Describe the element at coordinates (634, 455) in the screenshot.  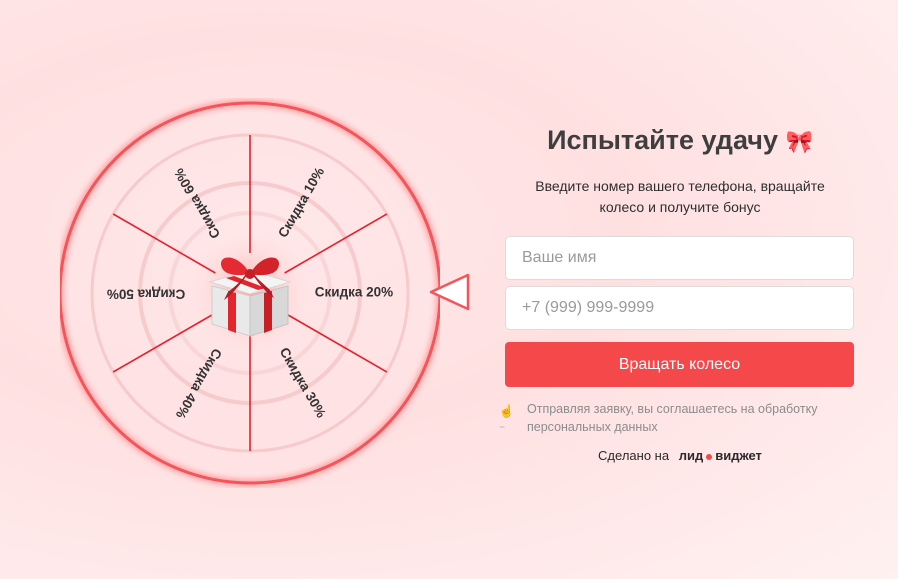
I see `made-with-text: Сделано на` at that location.